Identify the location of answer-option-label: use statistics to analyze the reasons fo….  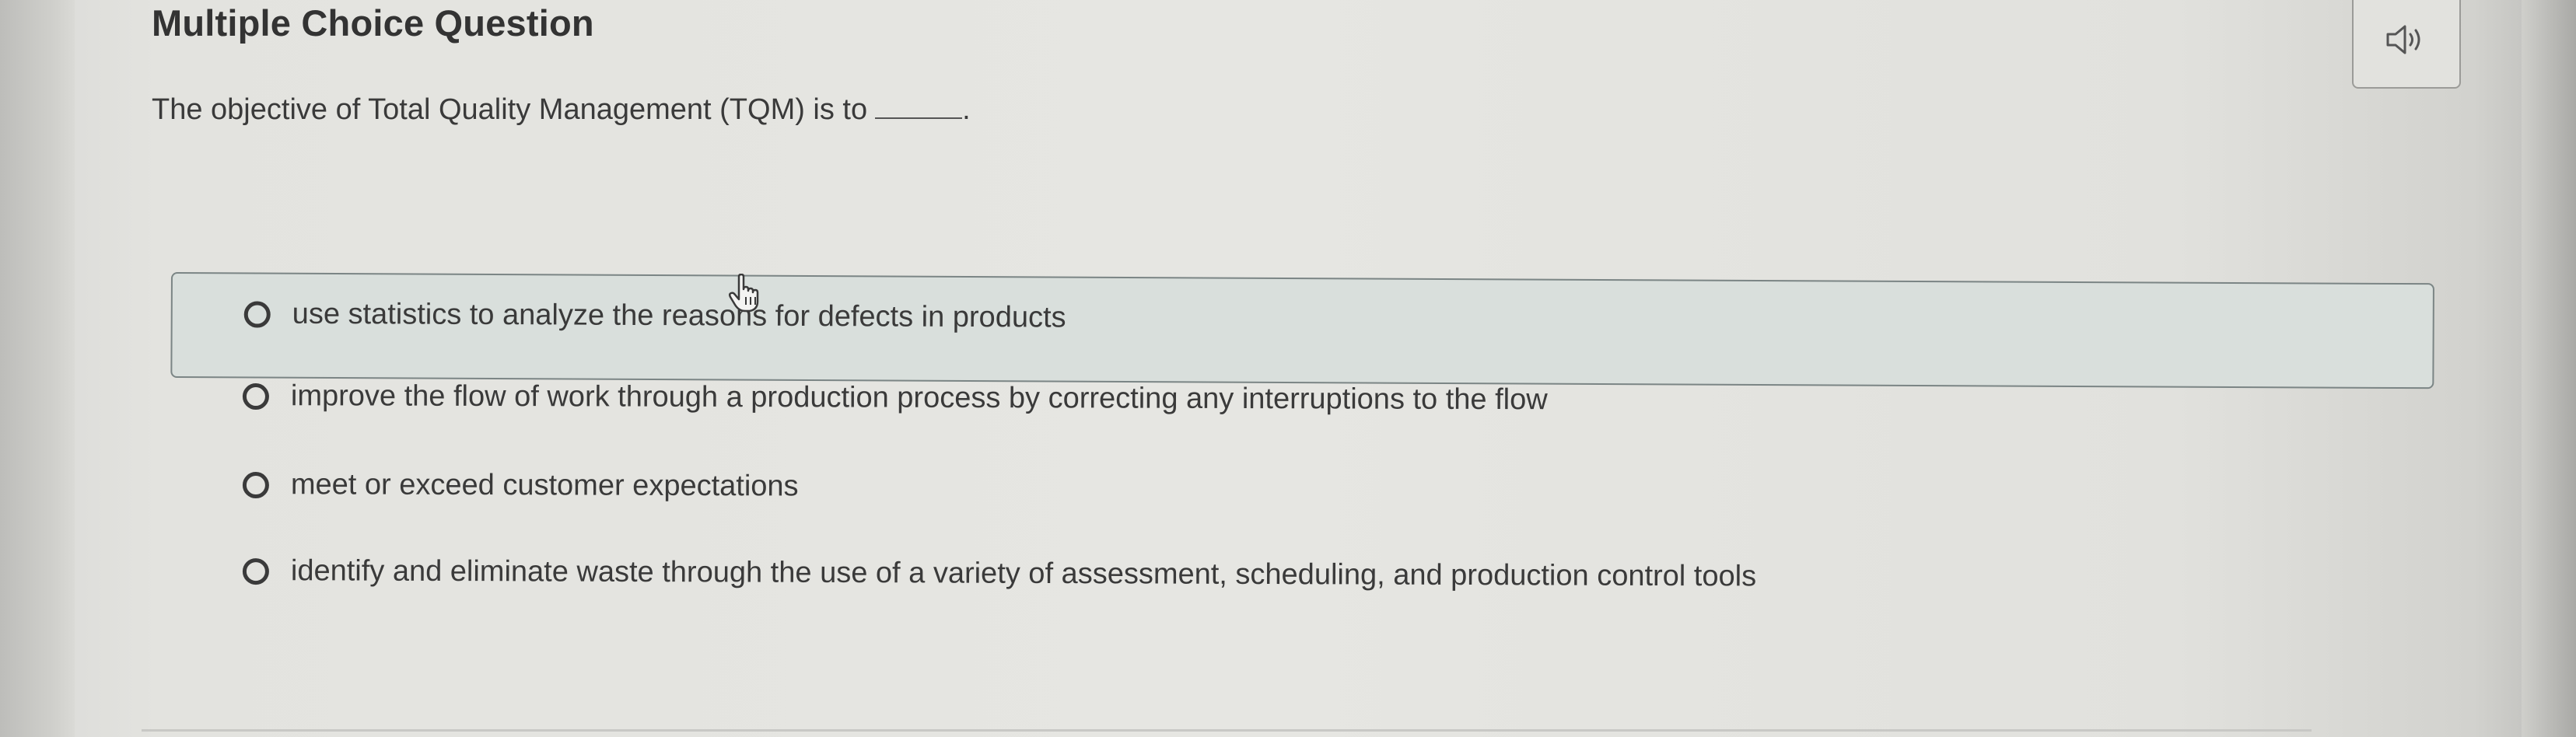
(679, 315).